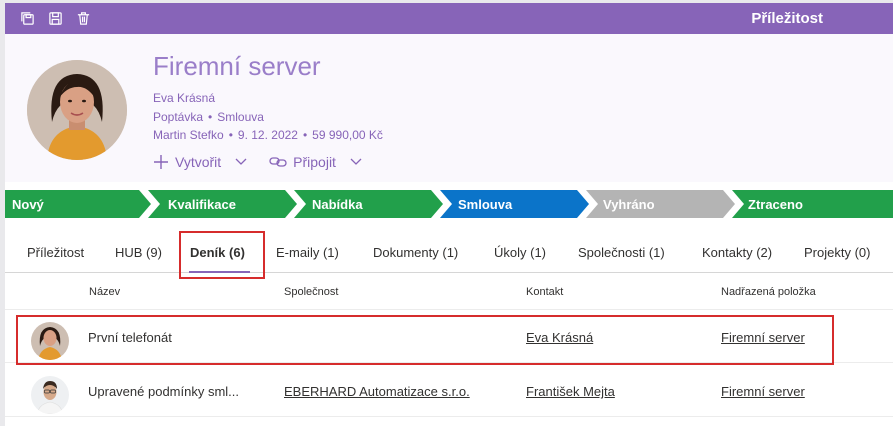  I want to click on tab-tasks: Úkoly (1), so click(520, 252).